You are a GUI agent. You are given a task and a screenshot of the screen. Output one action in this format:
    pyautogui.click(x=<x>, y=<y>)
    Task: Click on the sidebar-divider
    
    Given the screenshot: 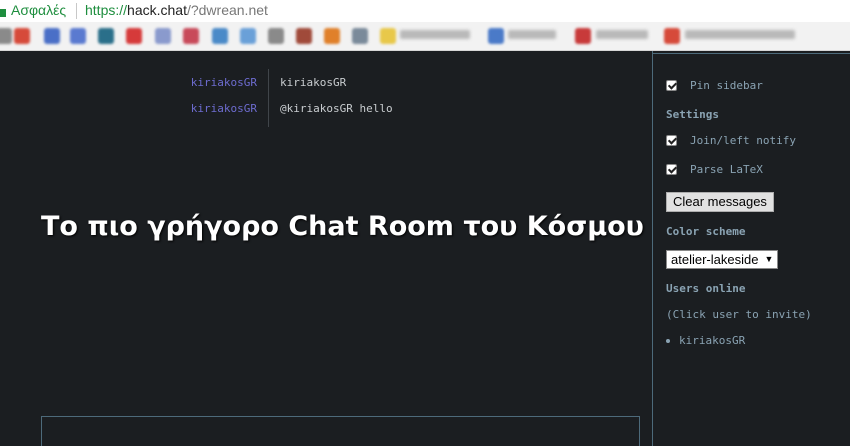 What is the action you would take?
    pyautogui.click(x=751, y=53)
    